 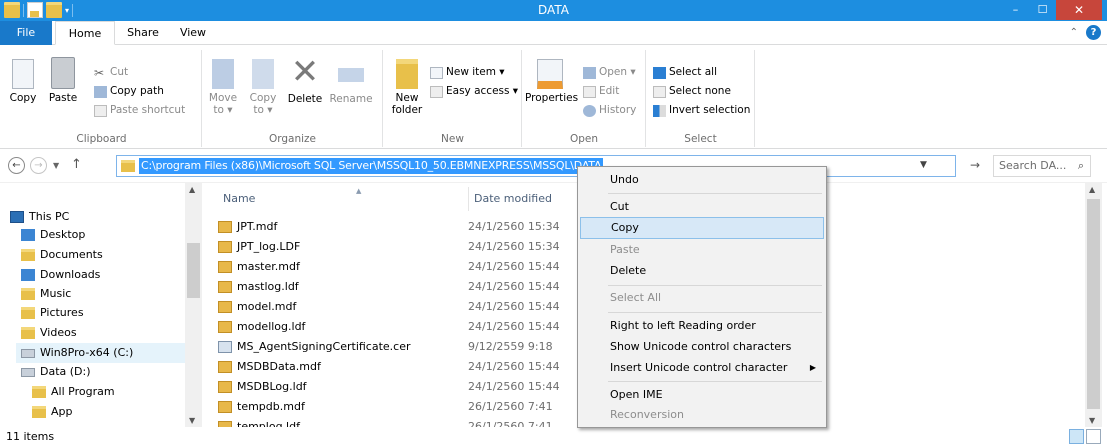 I want to click on nav-item-d-drive: Data (D:), so click(x=56, y=372).